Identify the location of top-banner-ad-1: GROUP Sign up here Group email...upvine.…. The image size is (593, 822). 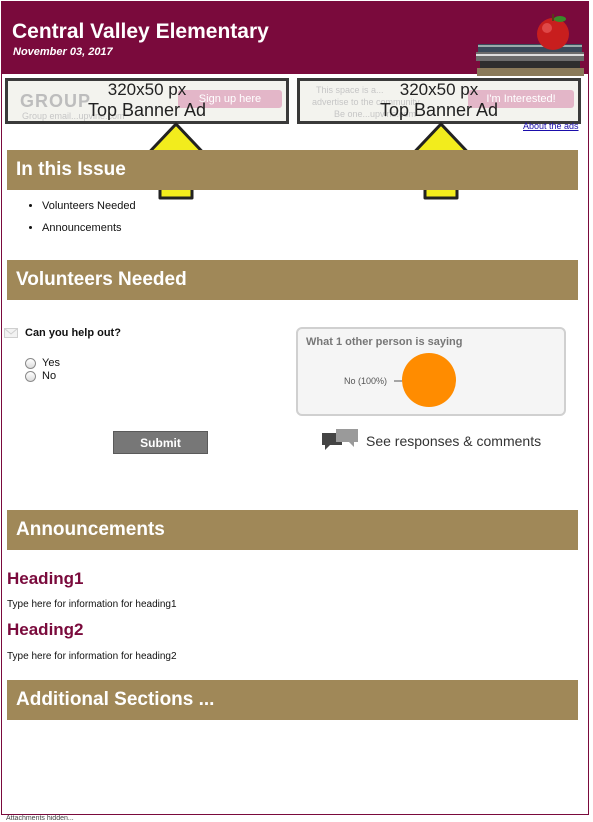
(147, 101).